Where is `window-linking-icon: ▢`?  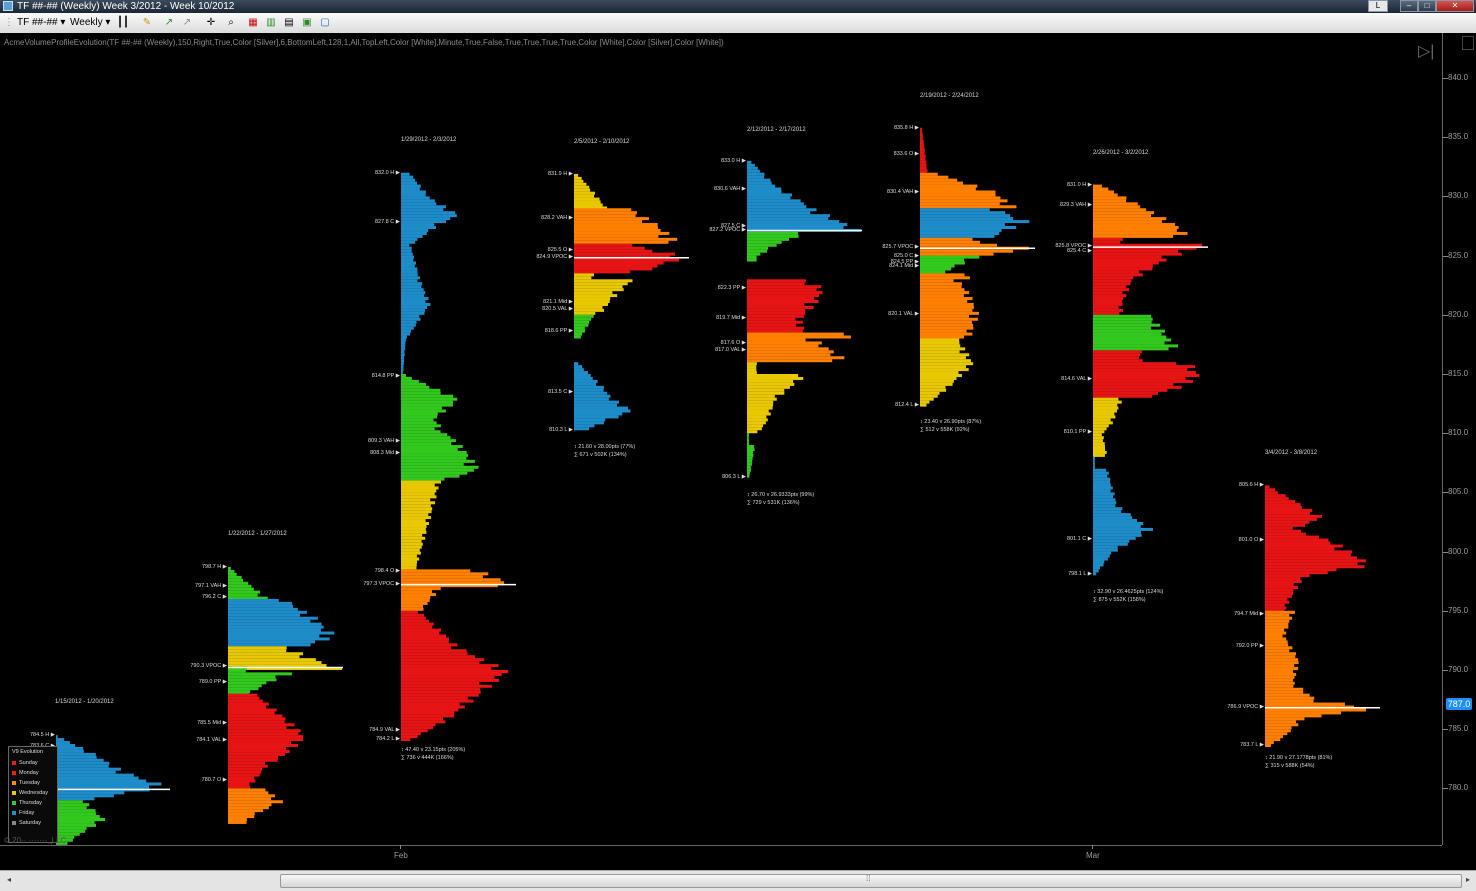
window-linking-icon: ▢ is located at coordinates (325, 23).